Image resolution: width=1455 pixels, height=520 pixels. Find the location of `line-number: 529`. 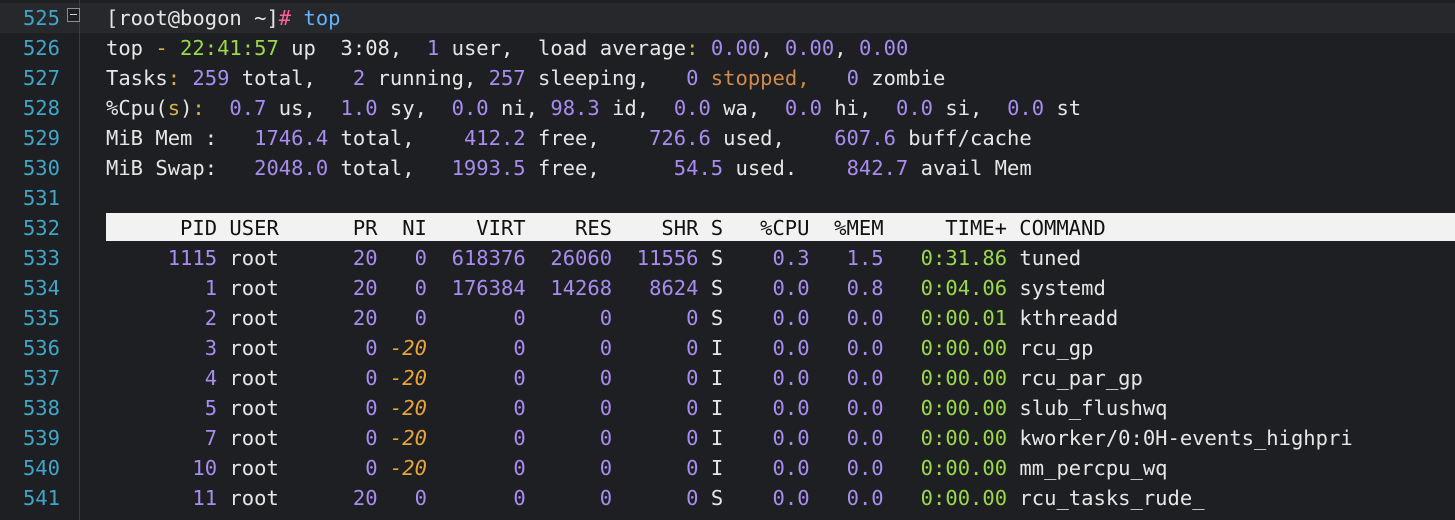

line-number: 529 is located at coordinates (41, 138).